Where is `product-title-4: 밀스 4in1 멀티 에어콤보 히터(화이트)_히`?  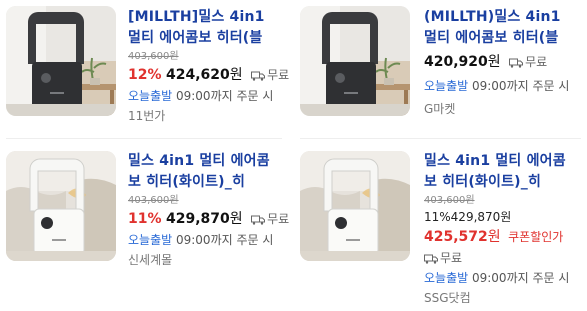 product-title-4: 밀스 4in1 멀티 에어콤보 히터(화이트)_히 is located at coordinates (499, 172).